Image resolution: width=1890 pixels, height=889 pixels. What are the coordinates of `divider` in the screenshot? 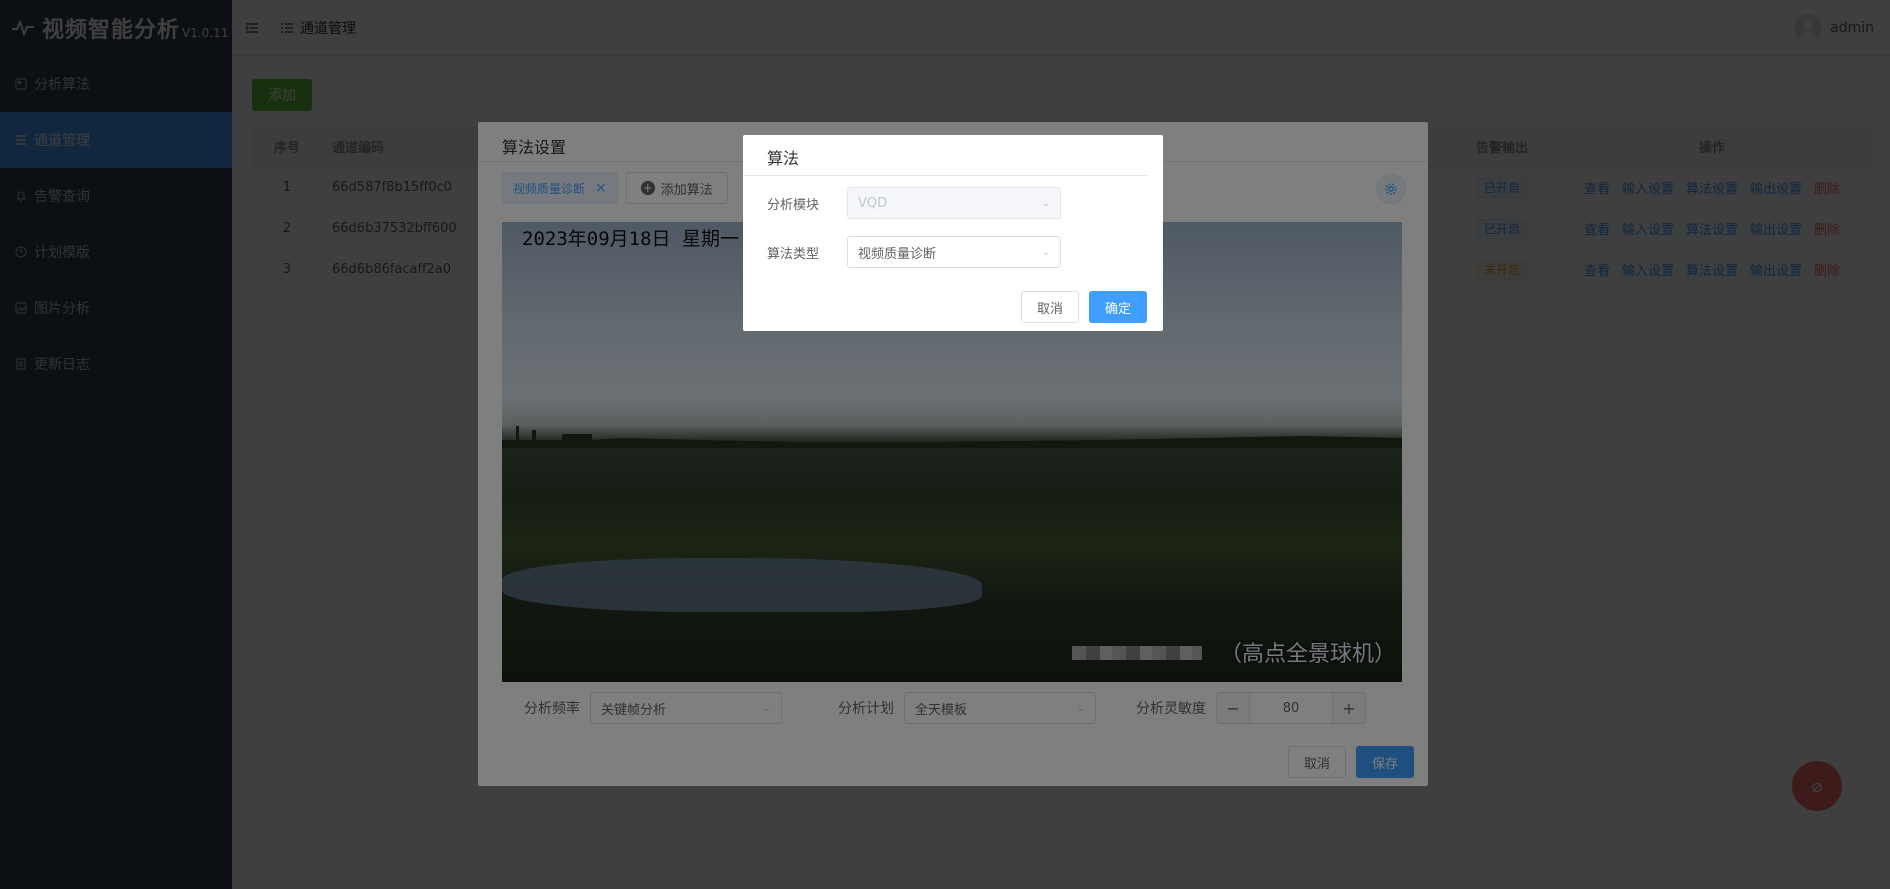 It's located at (945, 175).